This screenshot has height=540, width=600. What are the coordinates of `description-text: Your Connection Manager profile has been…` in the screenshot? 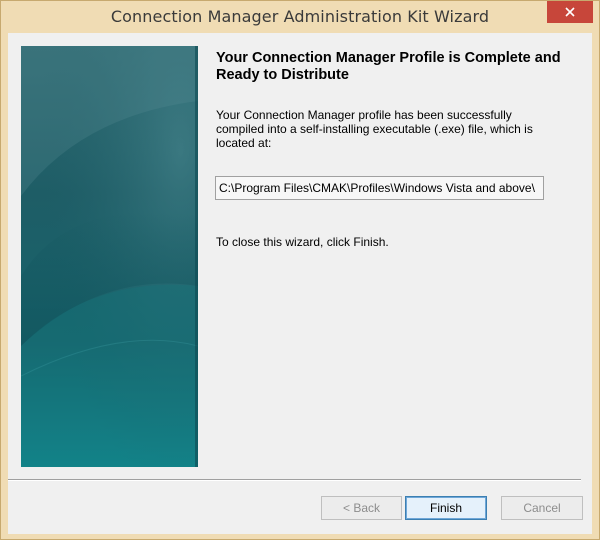 It's located at (374, 129).